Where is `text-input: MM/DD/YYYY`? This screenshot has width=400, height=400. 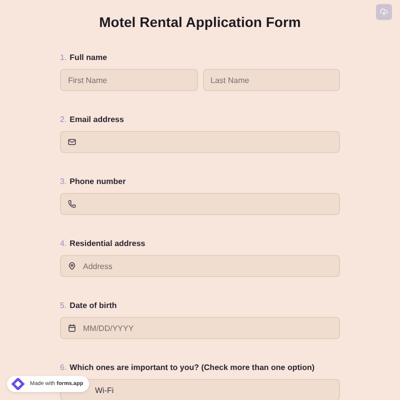 text-input: MM/DD/YYYY is located at coordinates (207, 328).